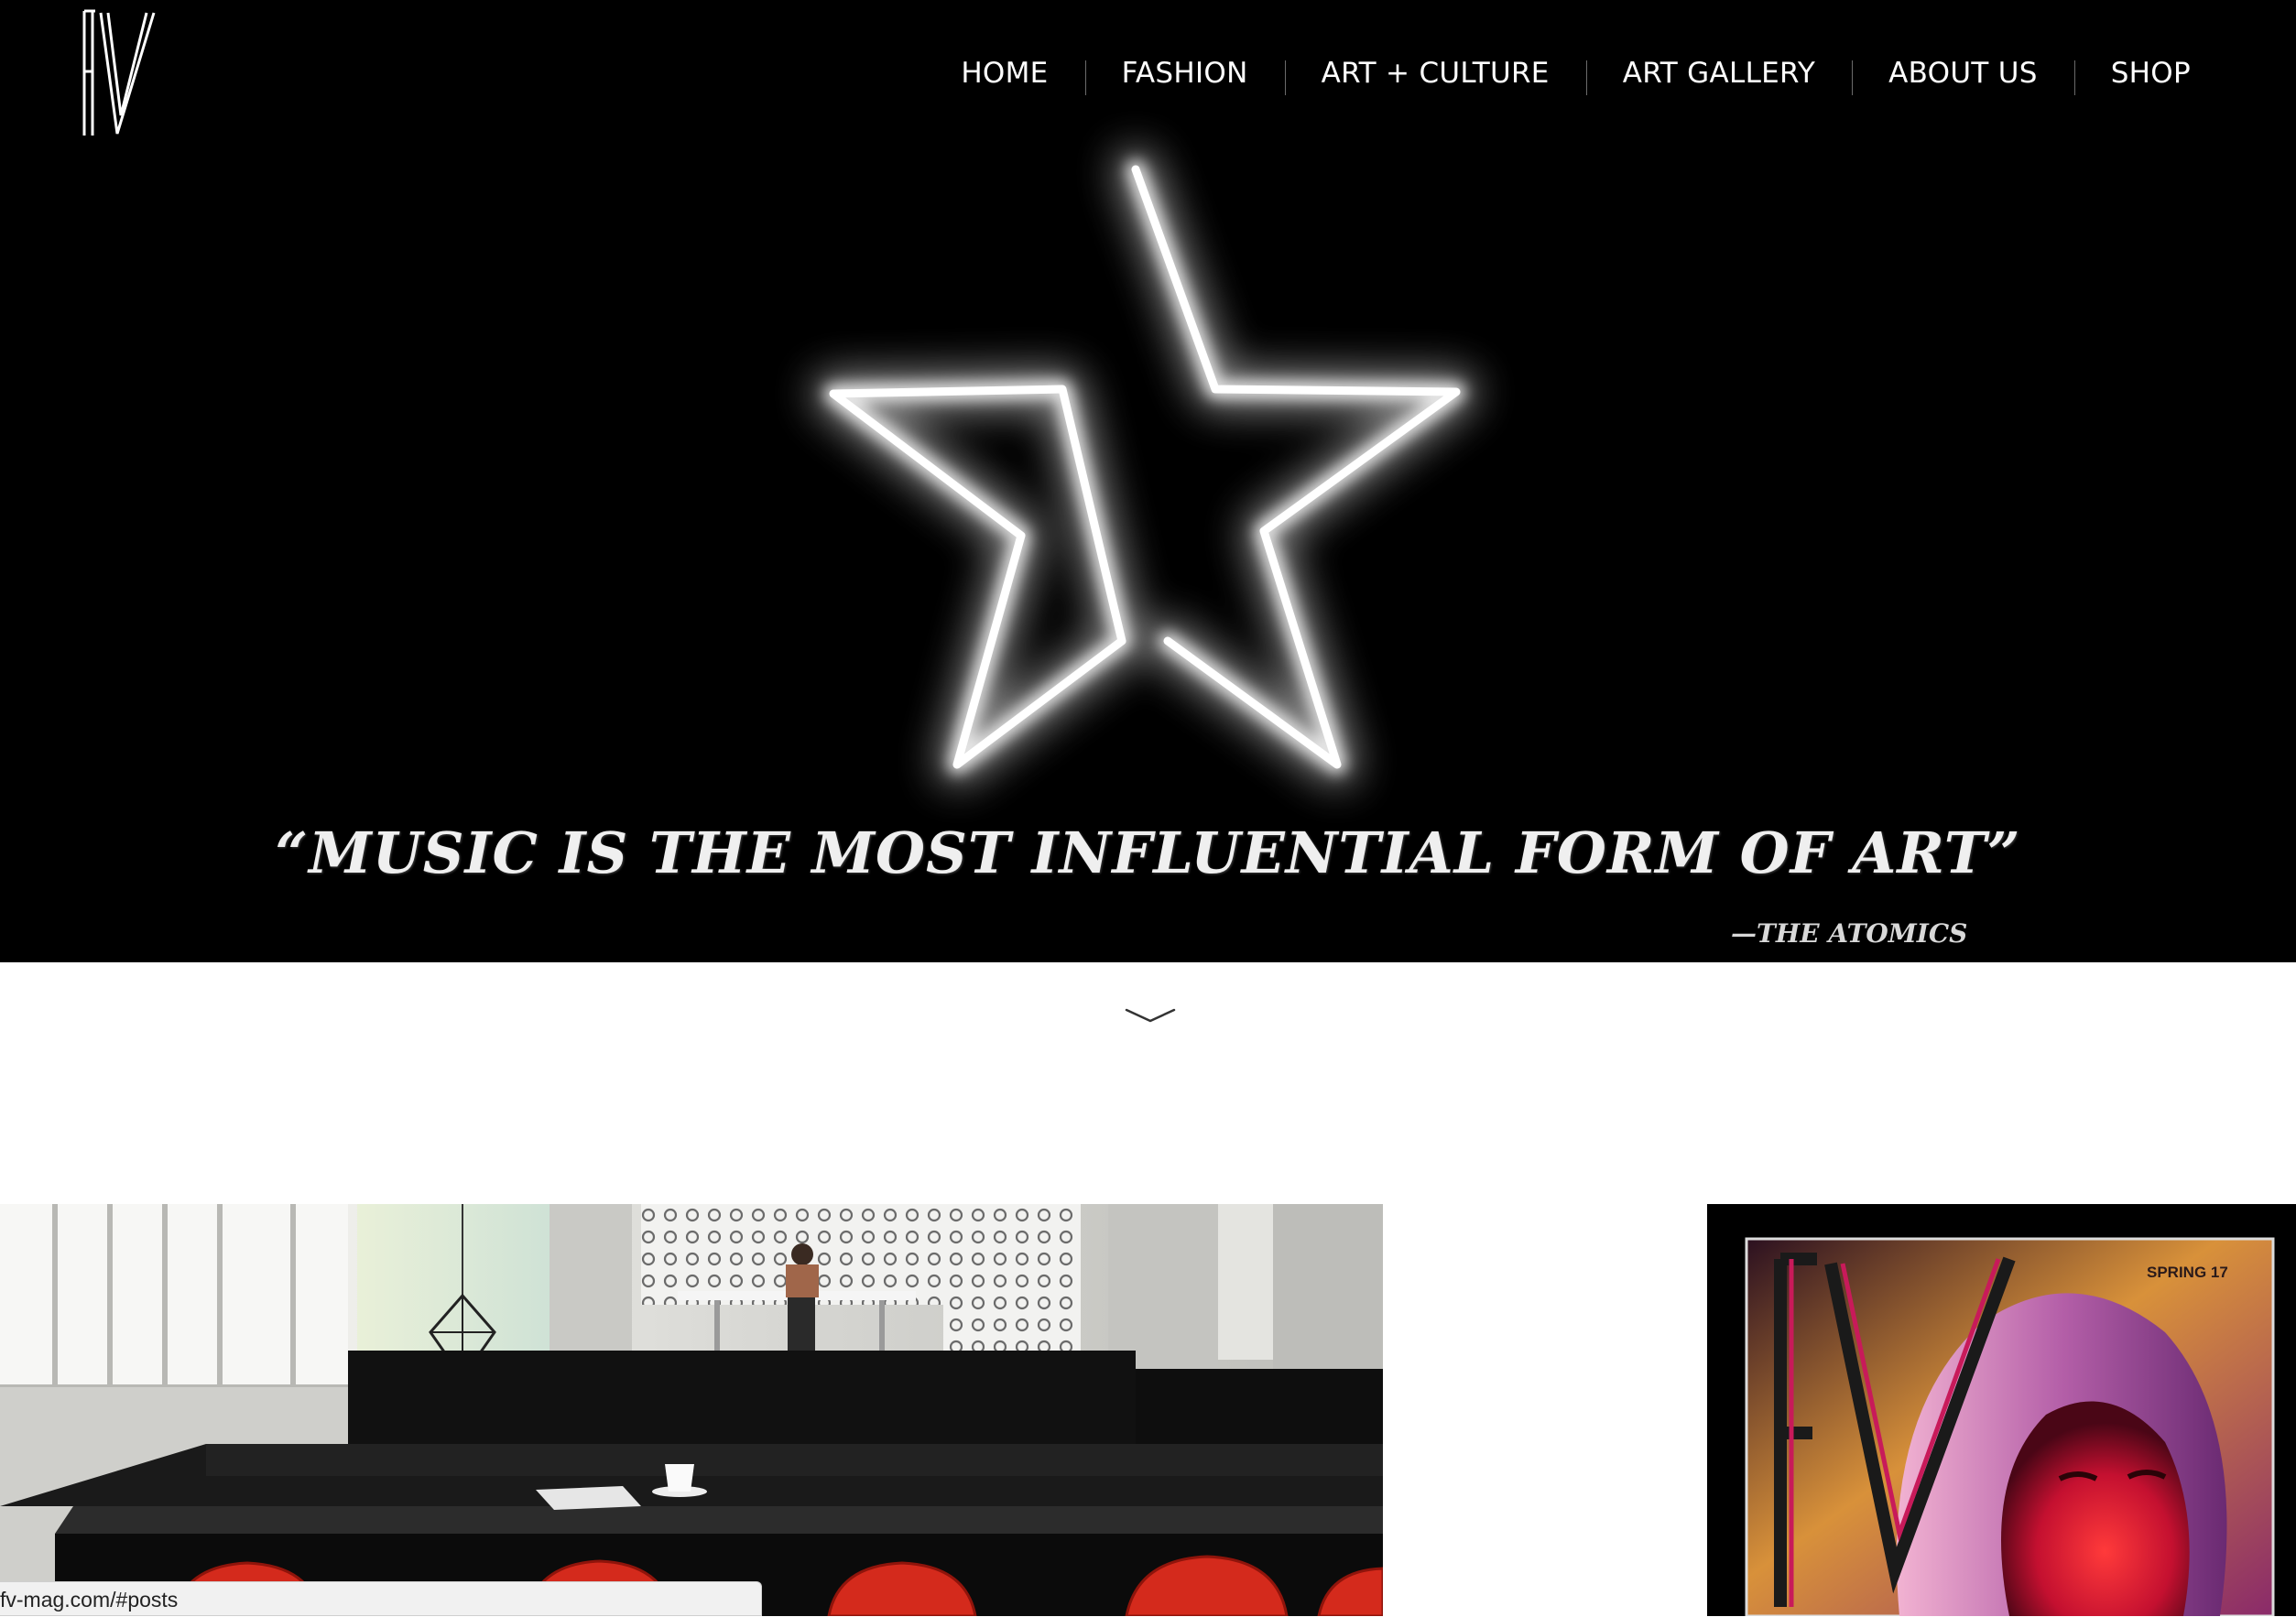 This screenshot has height=1617, width=2296. What do you see at coordinates (1435, 76) in the screenshot?
I see `nav-art-culture: ART + CULTURE` at bounding box center [1435, 76].